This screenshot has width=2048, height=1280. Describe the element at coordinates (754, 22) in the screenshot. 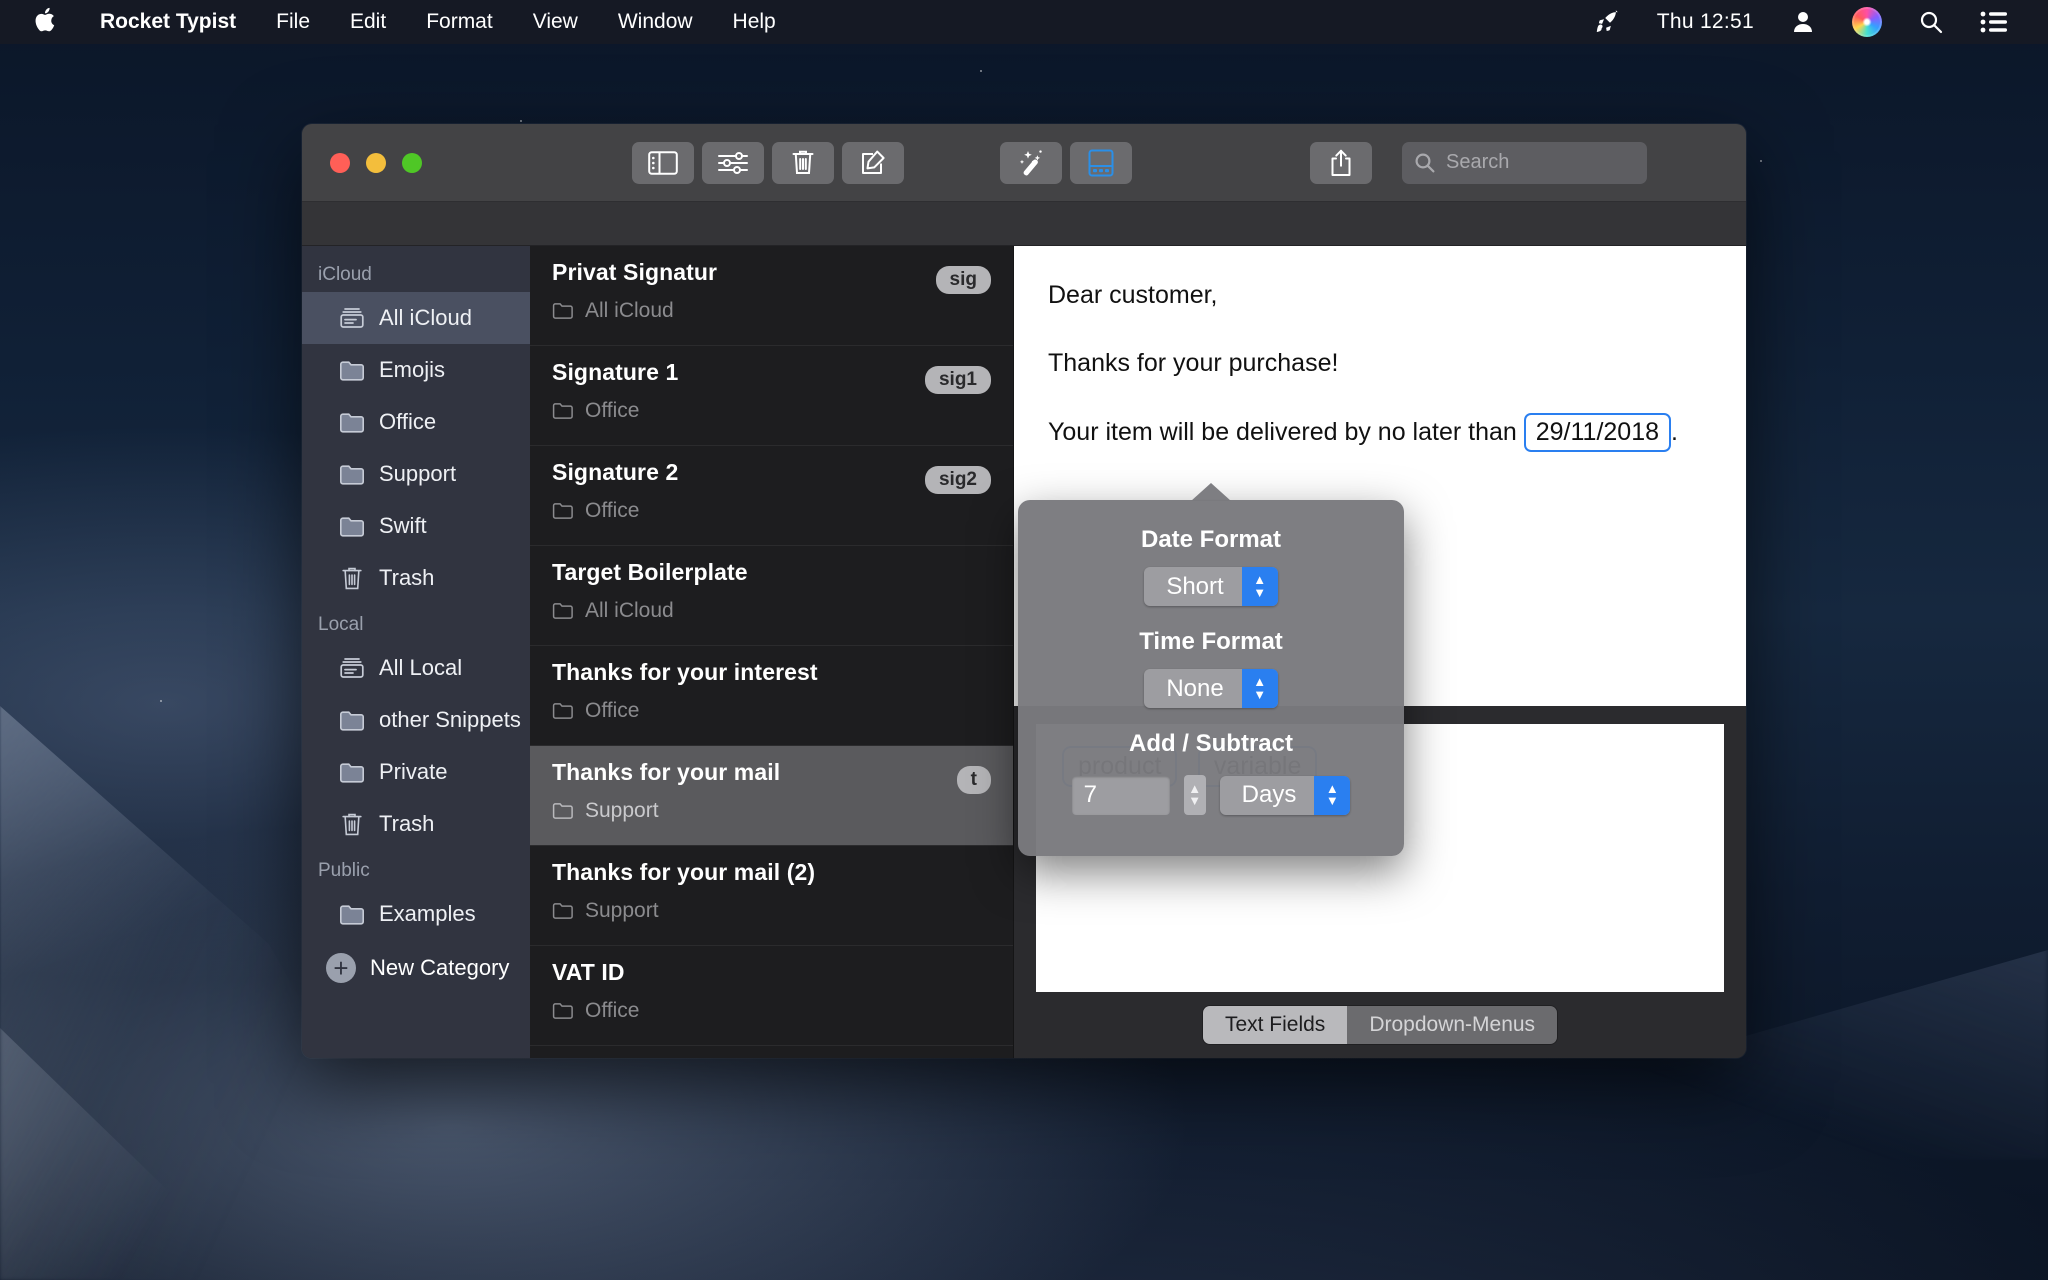

I see `menu-item-help: Help` at that location.